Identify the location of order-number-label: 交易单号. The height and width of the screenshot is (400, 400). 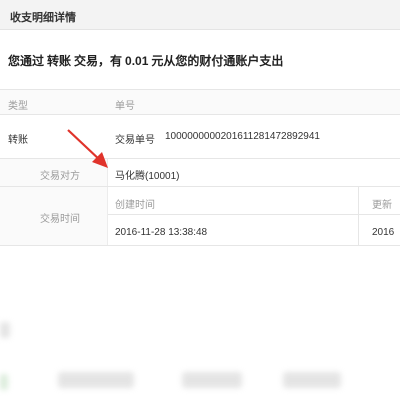
(135, 140).